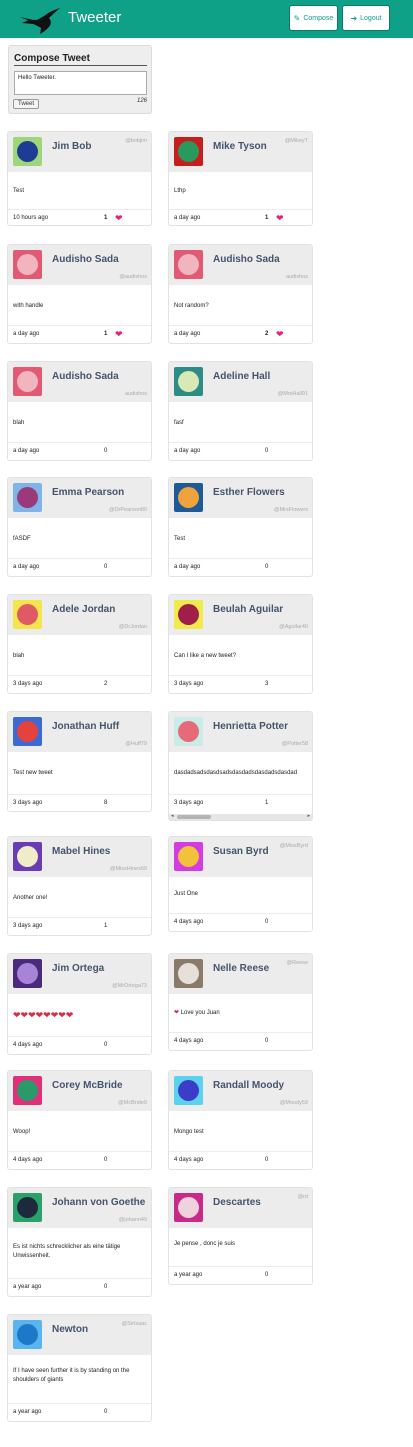  Describe the element at coordinates (134, 1324) in the screenshot. I see `user-handle: @SirIsaac` at that location.